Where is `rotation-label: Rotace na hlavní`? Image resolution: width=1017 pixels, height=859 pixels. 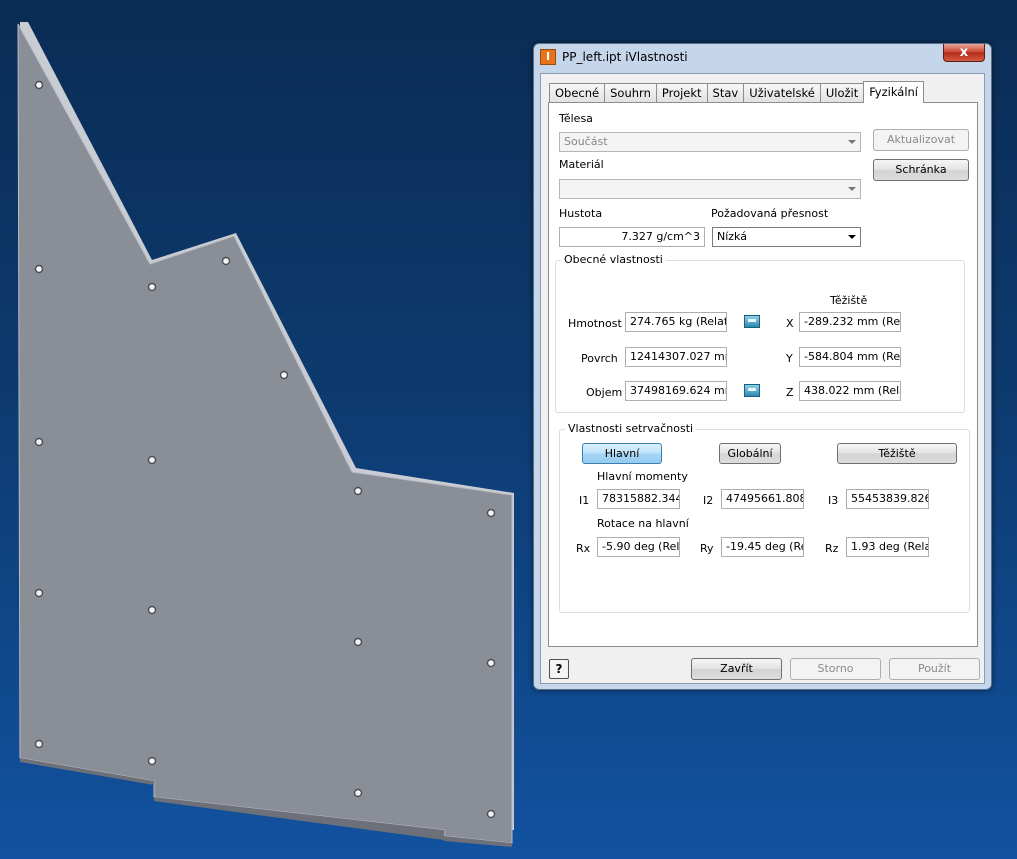
rotation-label: Rotace na hlavní is located at coordinates (643, 523).